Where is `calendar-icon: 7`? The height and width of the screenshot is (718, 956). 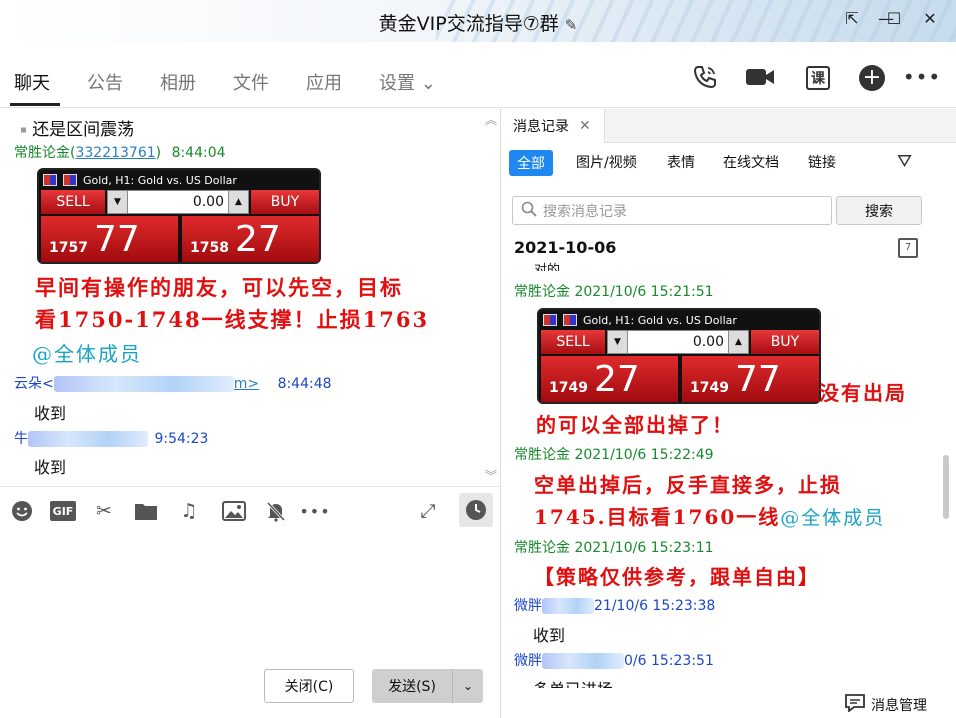
calendar-icon: 7 is located at coordinates (908, 248).